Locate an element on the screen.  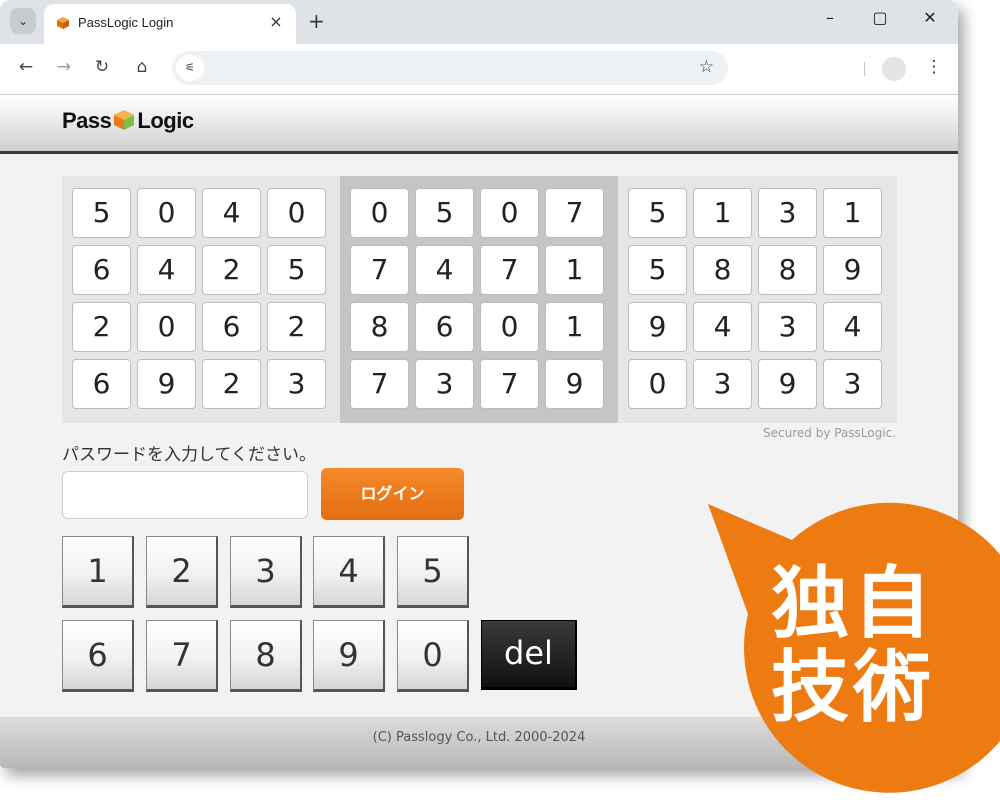
keypad-key: 2 is located at coordinates (182, 572).